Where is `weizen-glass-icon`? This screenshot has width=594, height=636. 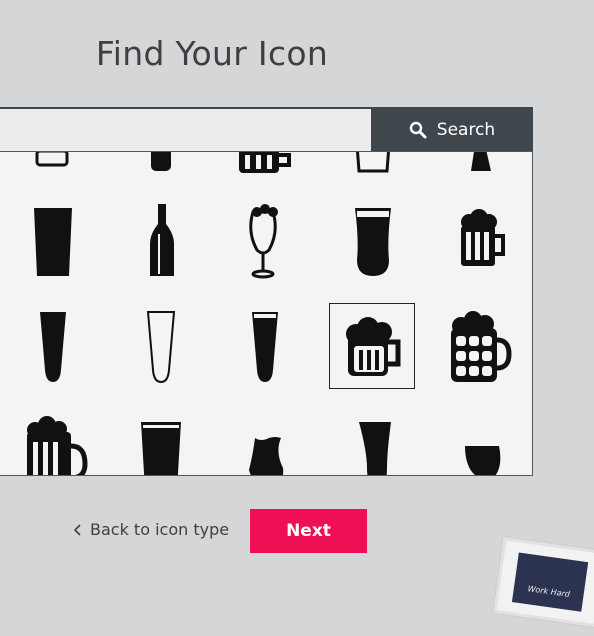 weizen-glass-icon is located at coordinates (375, 448).